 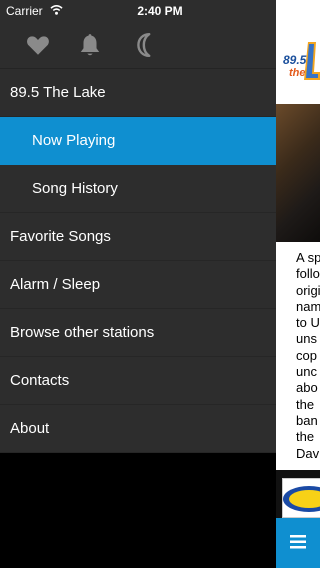 I want to click on menu-item-favorite-songs: Favorite Songs, so click(x=138, y=237).